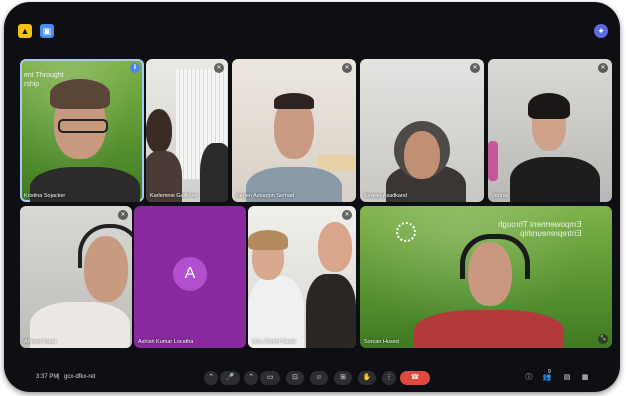  I want to click on participant-name: Serjen Asbarjon Serhad, so click(265, 196).